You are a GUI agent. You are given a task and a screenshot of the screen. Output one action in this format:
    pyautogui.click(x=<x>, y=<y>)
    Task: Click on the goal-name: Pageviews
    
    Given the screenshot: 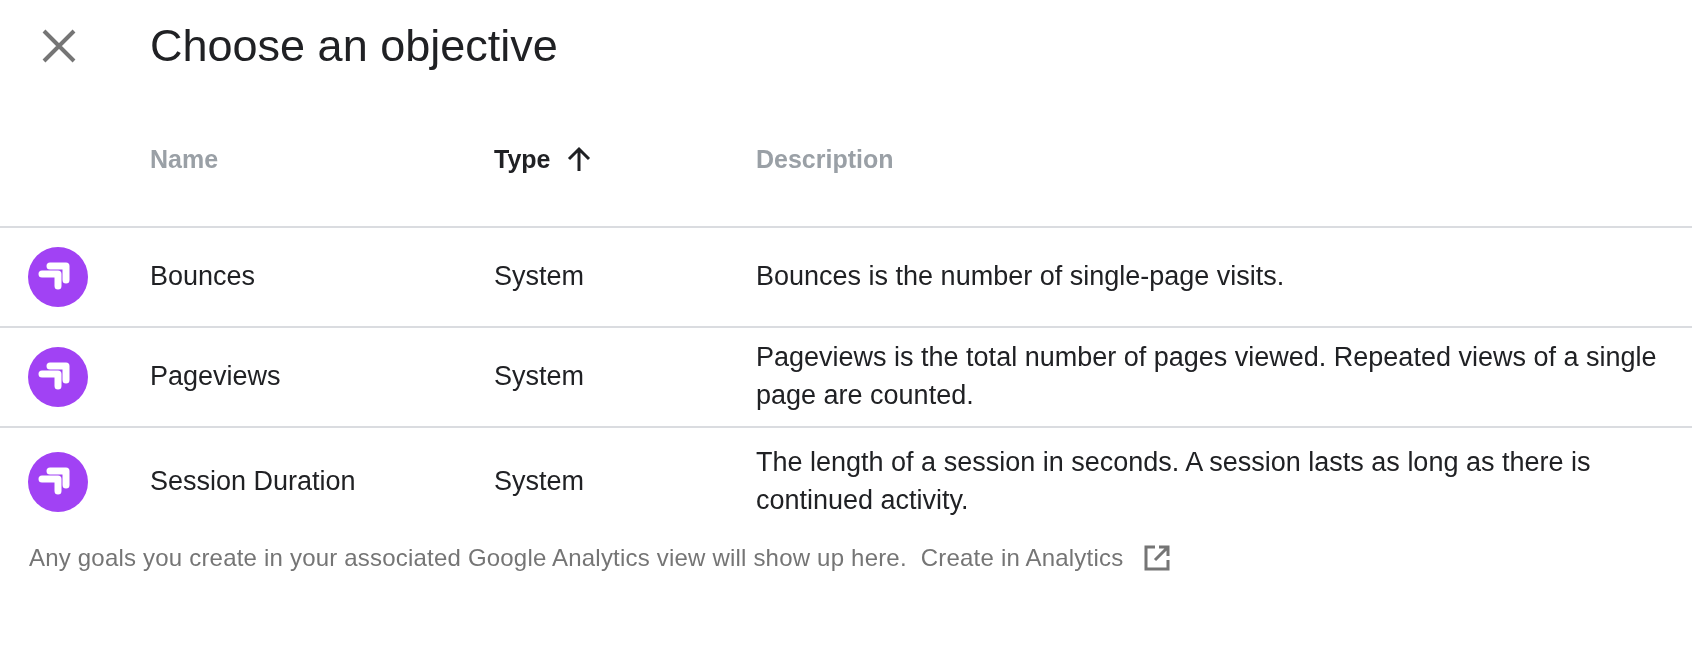 What is the action you would take?
    pyautogui.click(x=215, y=377)
    